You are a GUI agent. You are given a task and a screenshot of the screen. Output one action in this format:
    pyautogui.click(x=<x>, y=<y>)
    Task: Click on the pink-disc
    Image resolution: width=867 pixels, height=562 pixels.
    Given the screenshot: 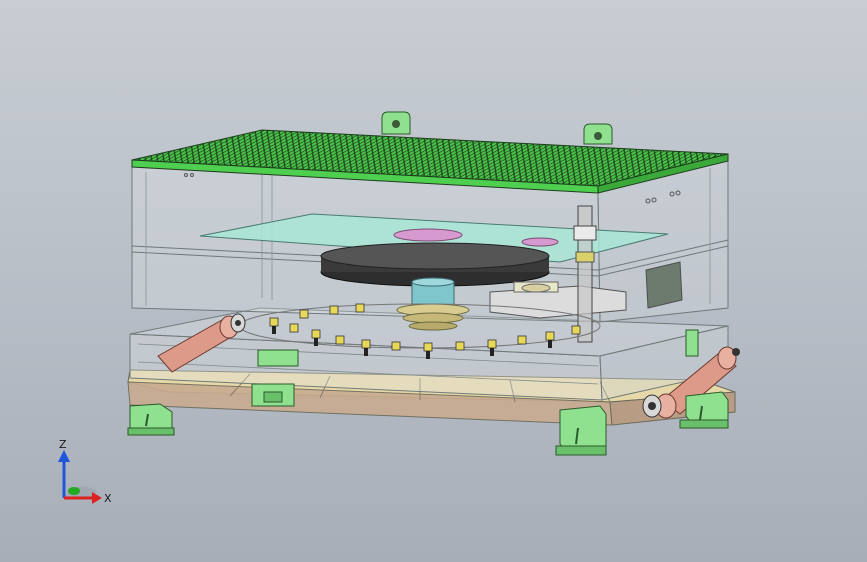 What is the action you would take?
    pyautogui.click(x=428, y=235)
    